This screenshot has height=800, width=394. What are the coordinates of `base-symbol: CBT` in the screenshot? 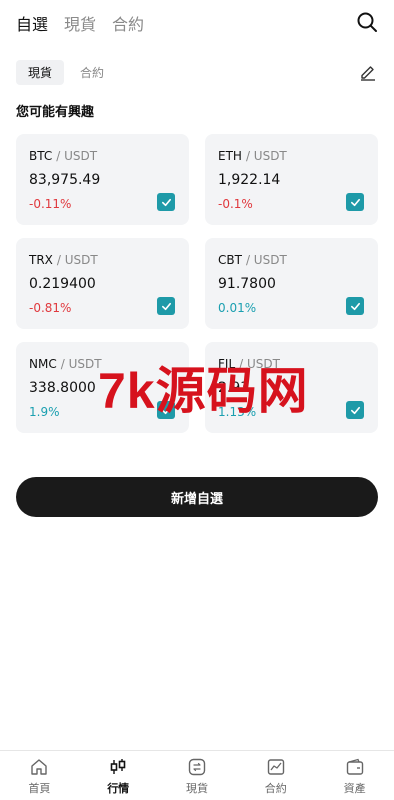 It's located at (230, 260).